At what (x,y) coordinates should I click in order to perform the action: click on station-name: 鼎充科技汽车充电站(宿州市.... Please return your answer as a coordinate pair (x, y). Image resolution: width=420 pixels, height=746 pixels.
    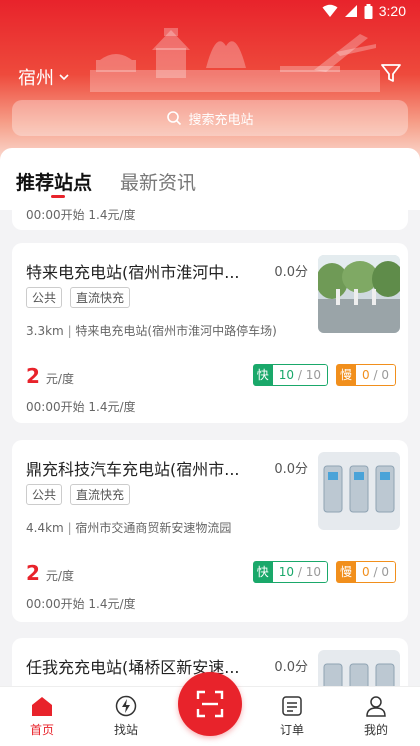
    Looking at the image, I should click on (133, 469).